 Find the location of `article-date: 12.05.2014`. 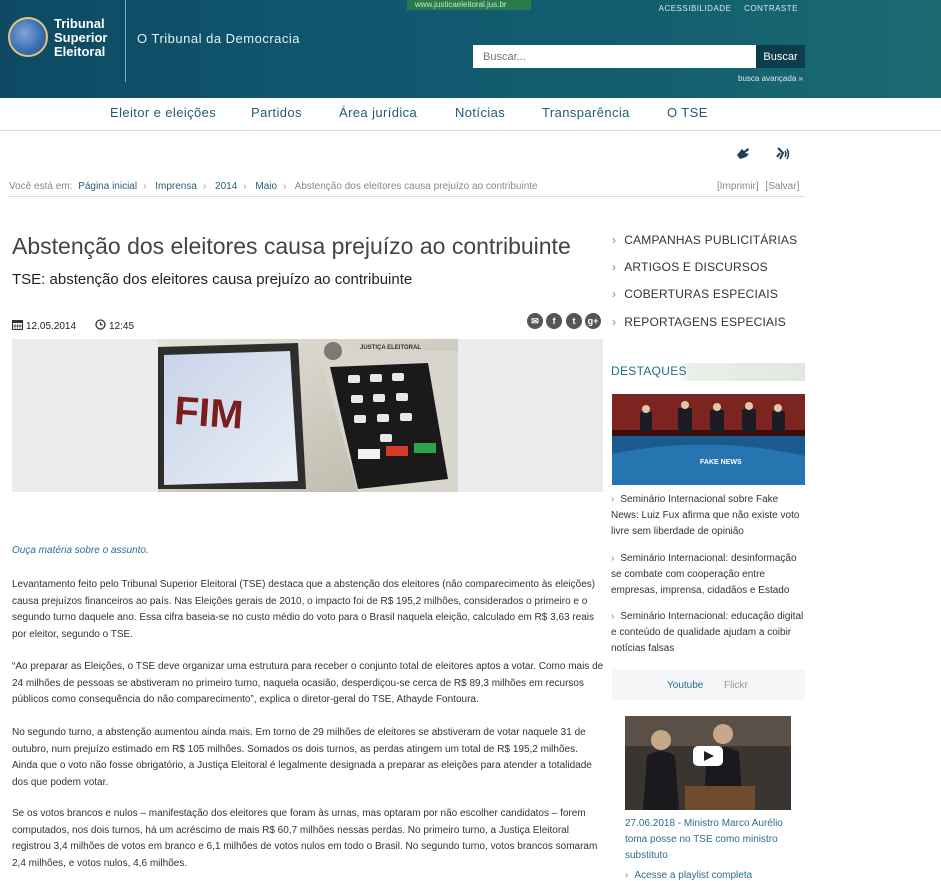

article-date: 12.05.2014 is located at coordinates (44, 325).